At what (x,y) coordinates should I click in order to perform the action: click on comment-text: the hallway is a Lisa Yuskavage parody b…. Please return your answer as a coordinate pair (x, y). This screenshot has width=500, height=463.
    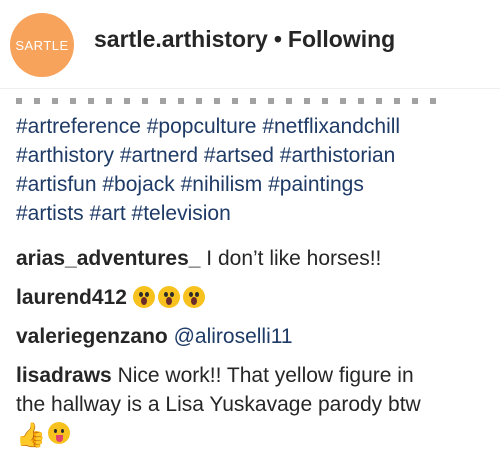
    Looking at the image, I should click on (218, 404).